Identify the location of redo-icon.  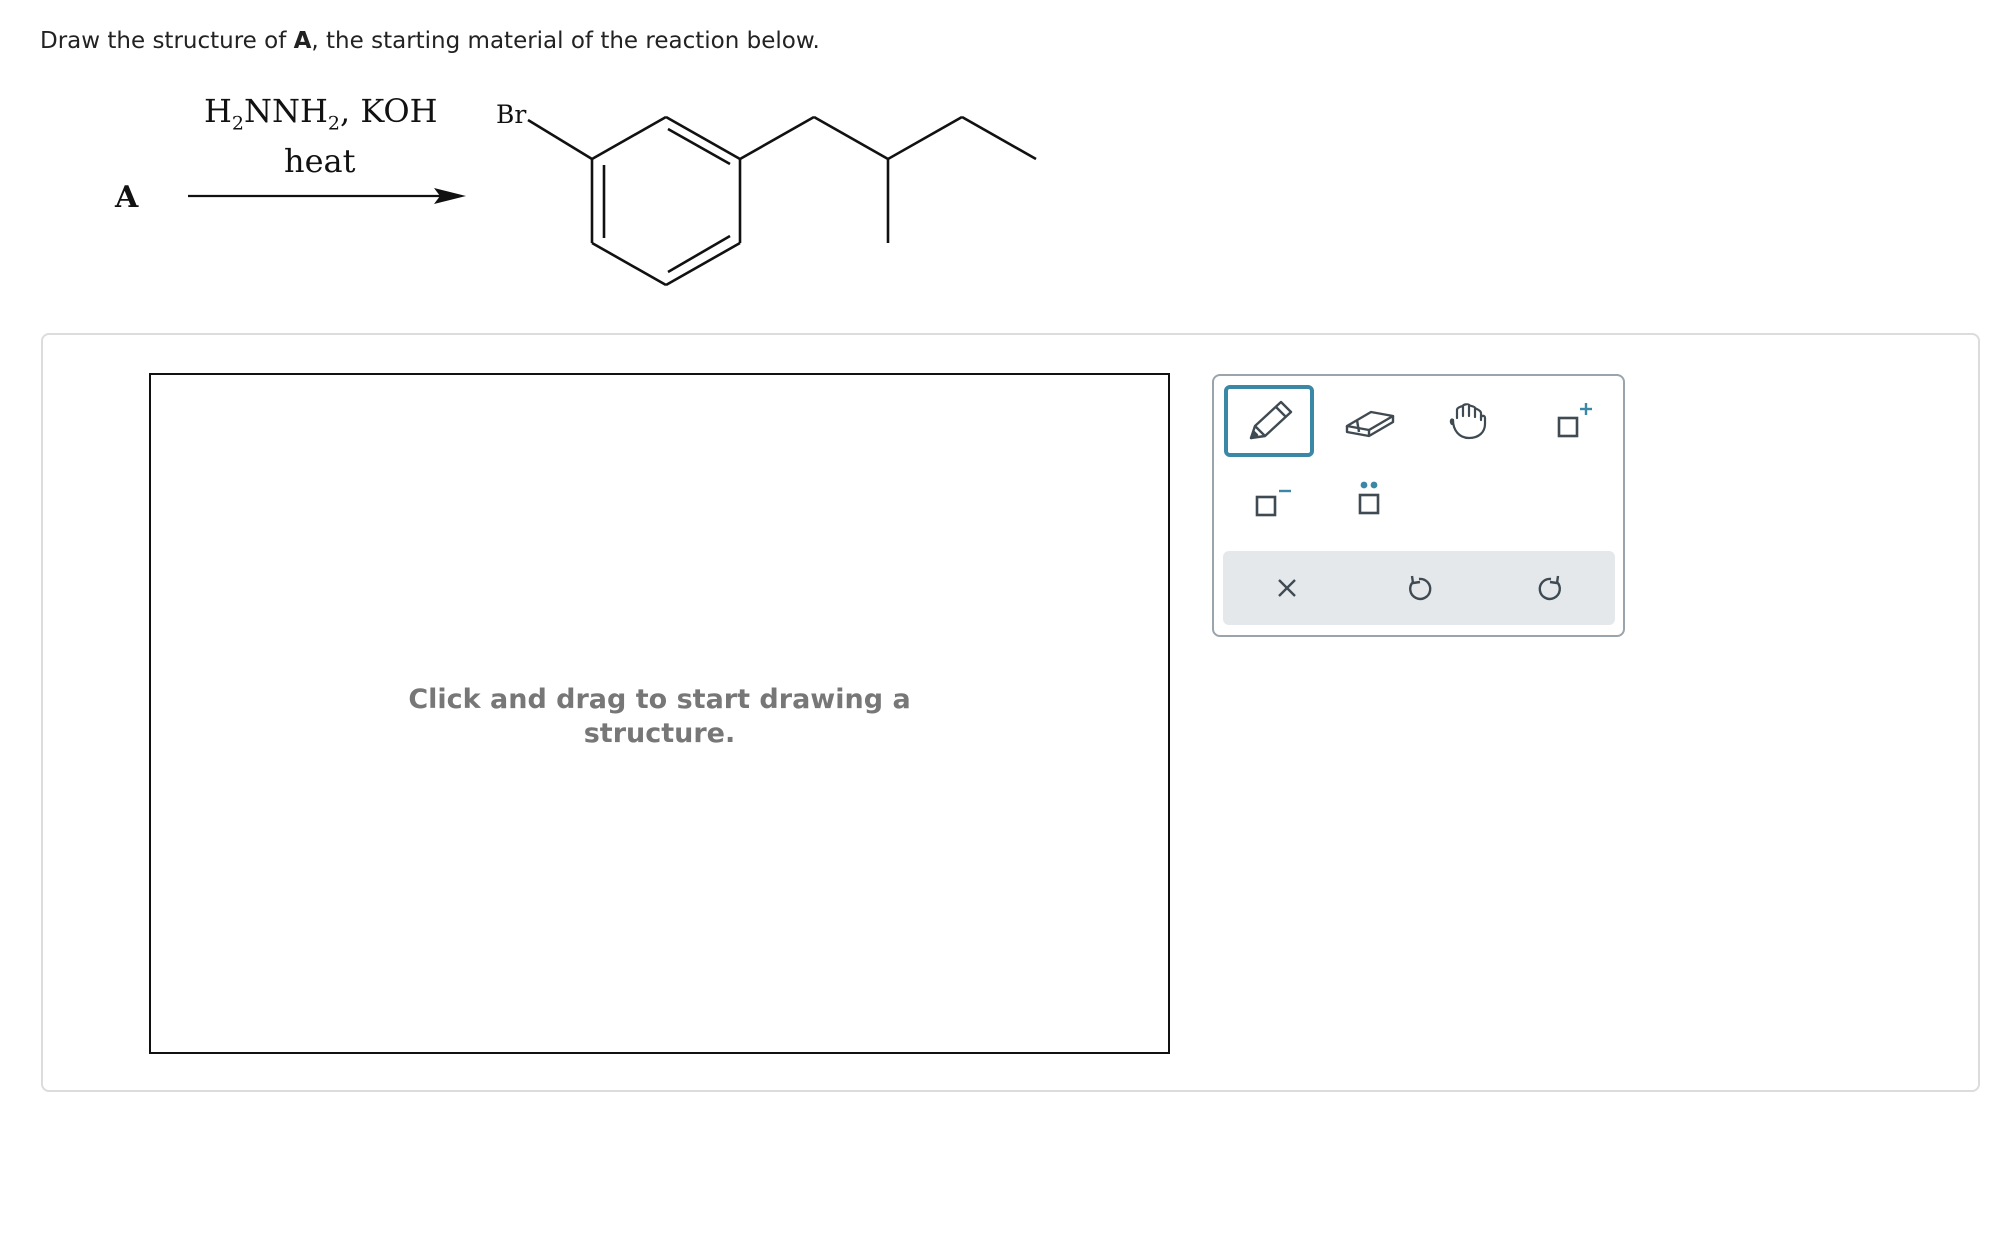
(1549, 588).